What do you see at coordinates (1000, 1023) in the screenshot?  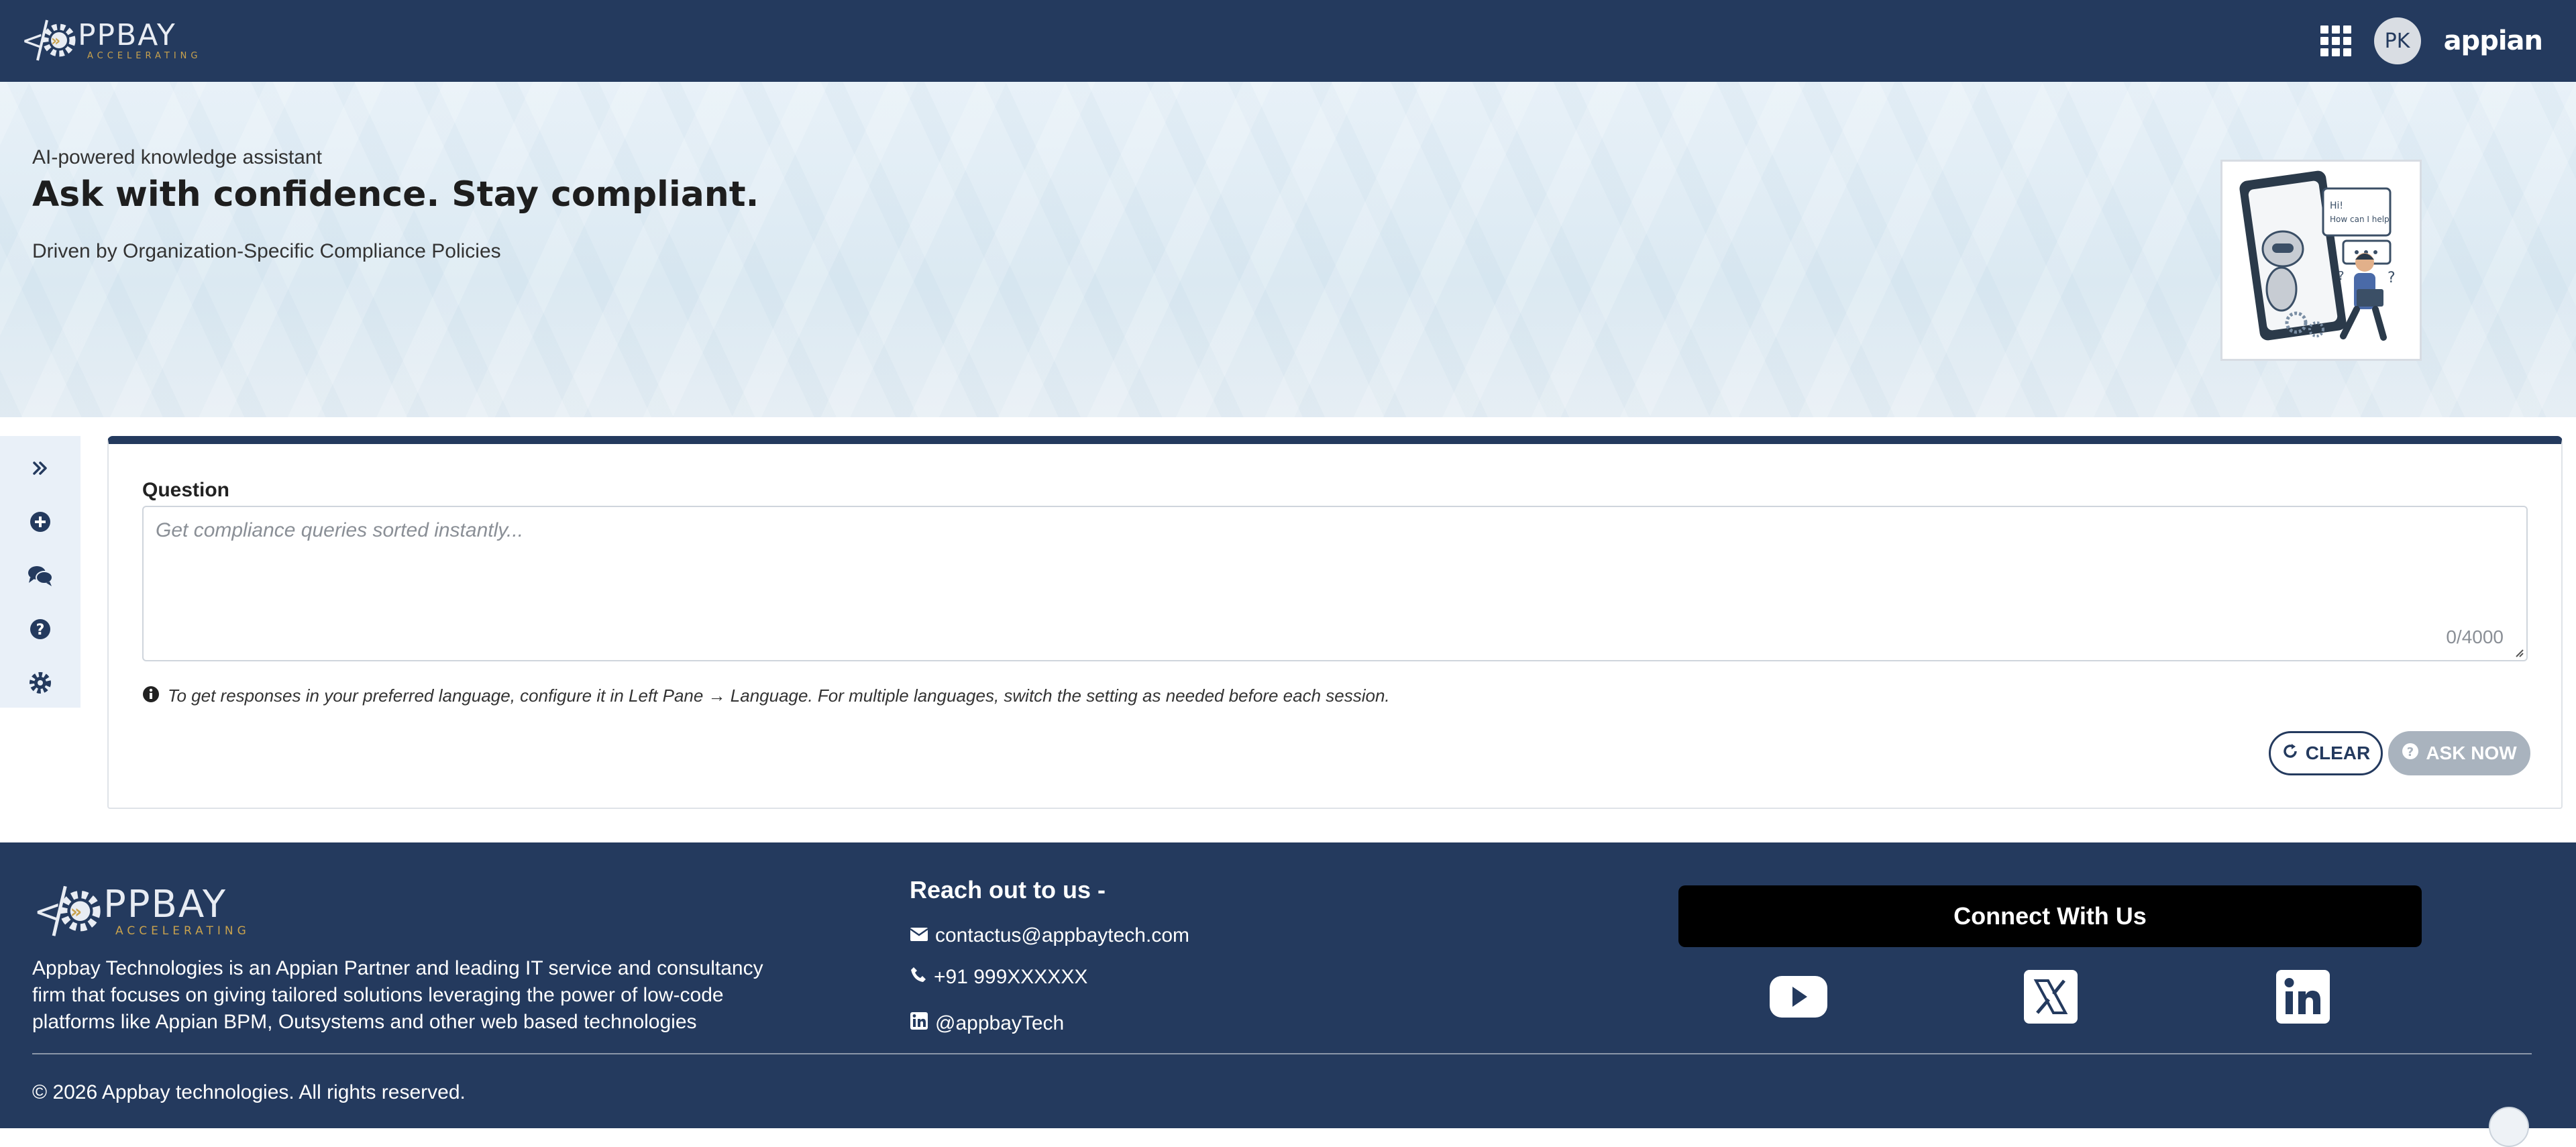 I see `linkedin-text: @appbayTech` at bounding box center [1000, 1023].